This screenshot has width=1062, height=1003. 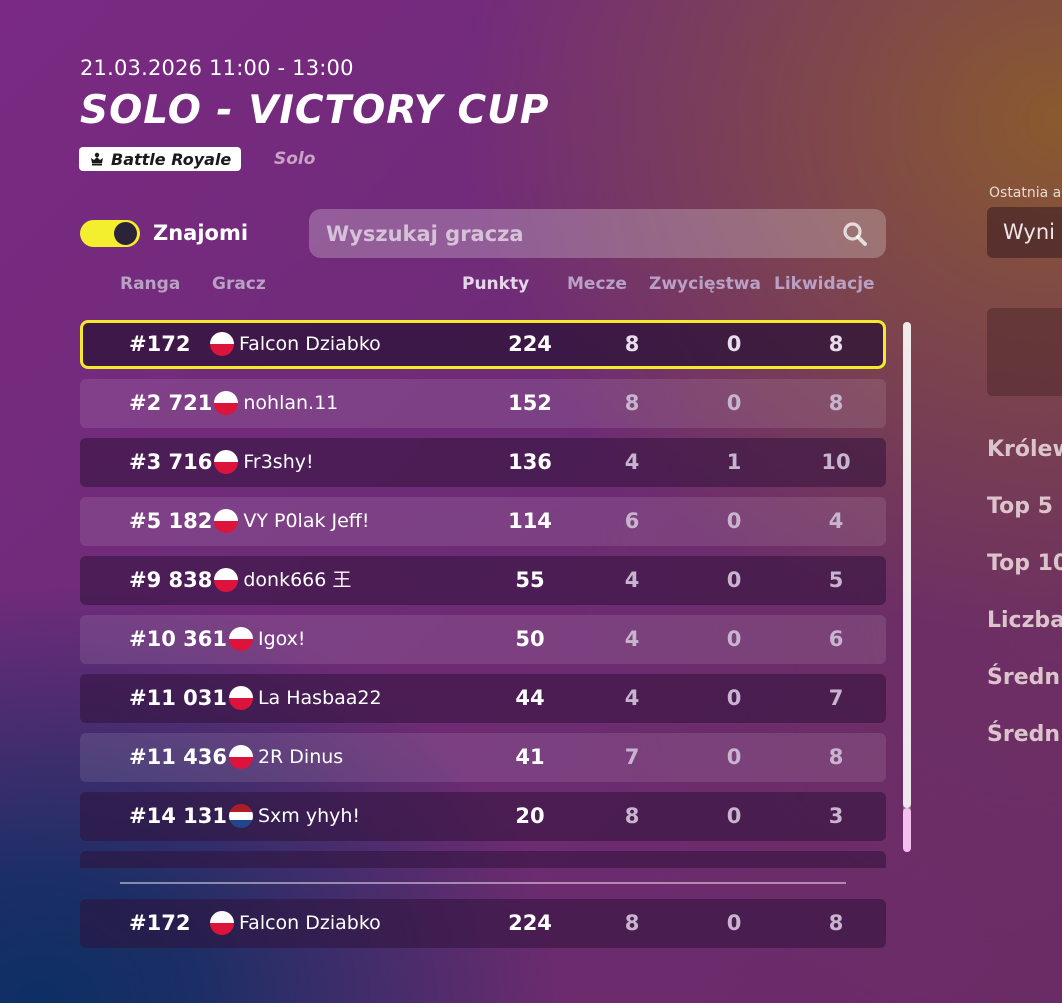 What do you see at coordinates (597, 284) in the screenshot?
I see `column-matches: Mecze` at bounding box center [597, 284].